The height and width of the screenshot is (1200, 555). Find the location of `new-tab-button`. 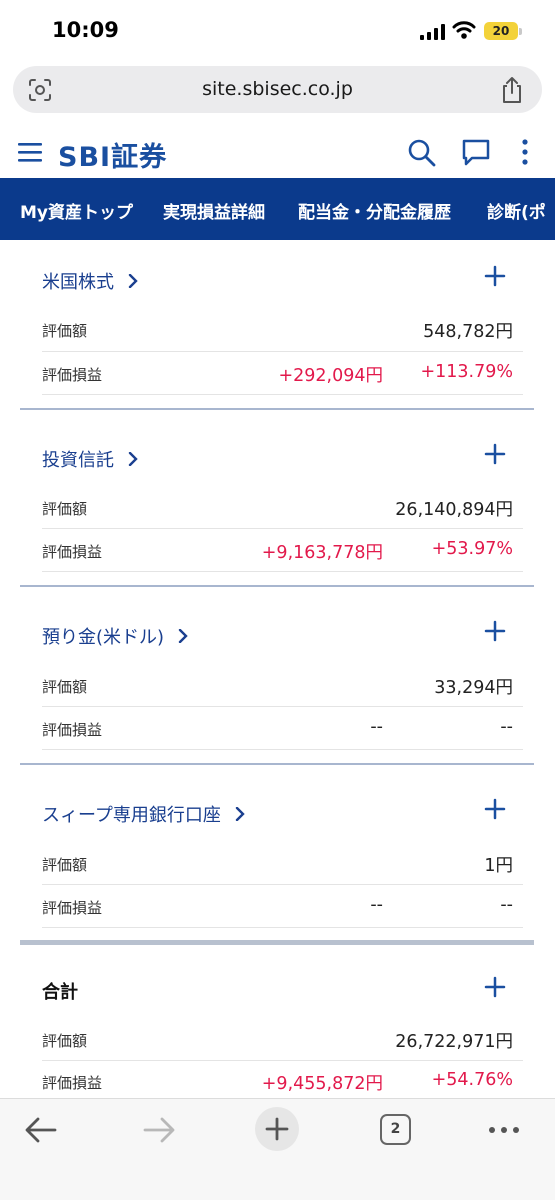

new-tab-button is located at coordinates (277, 1129).